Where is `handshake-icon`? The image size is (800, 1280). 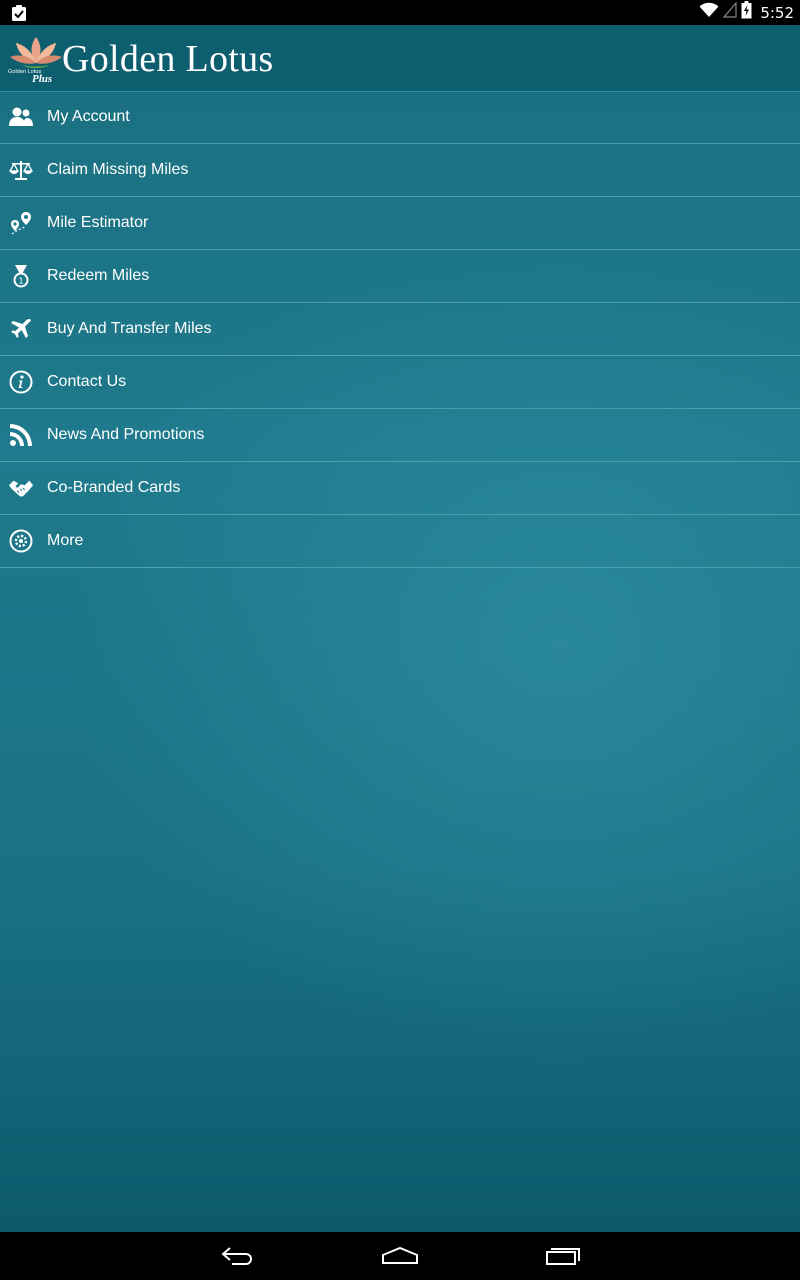 handshake-icon is located at coordinates (21, 488).